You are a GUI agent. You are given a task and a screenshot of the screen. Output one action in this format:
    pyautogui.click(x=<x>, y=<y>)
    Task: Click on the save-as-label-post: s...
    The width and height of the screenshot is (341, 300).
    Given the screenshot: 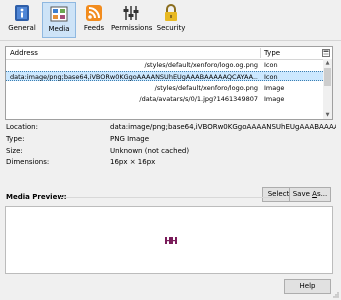 What is the action you would take?
    pyautogui.click(x=322, y=194)
    